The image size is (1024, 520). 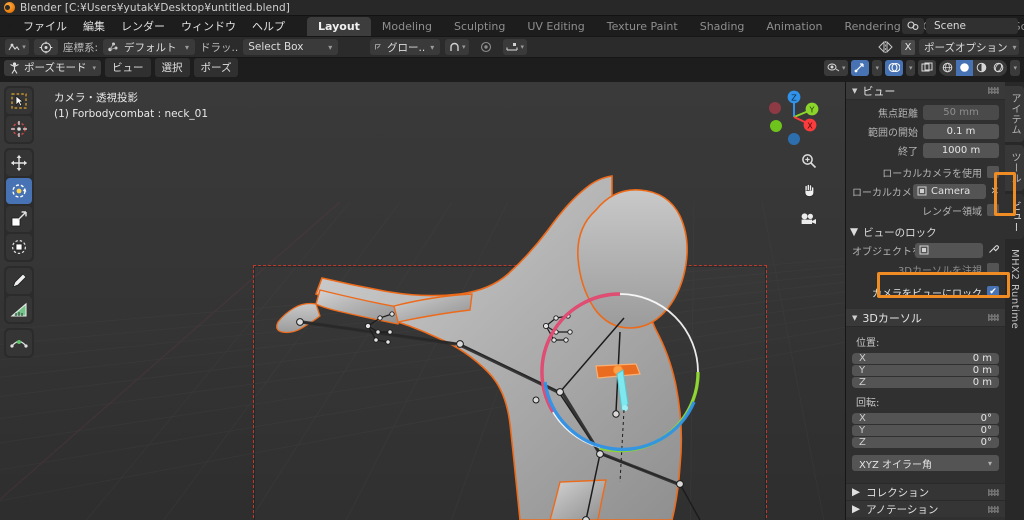 I want to click on viewport-menu-view: ビュー, so click(x=128, y=67).